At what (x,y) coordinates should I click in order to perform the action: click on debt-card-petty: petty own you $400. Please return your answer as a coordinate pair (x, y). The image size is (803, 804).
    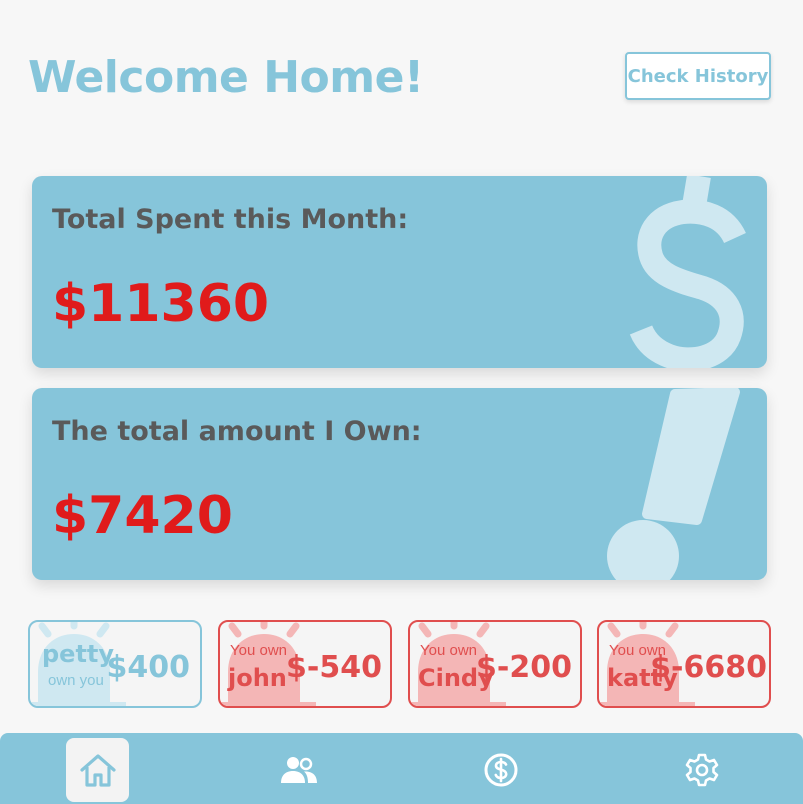
    Looking at the image, I should click on (115, 664).